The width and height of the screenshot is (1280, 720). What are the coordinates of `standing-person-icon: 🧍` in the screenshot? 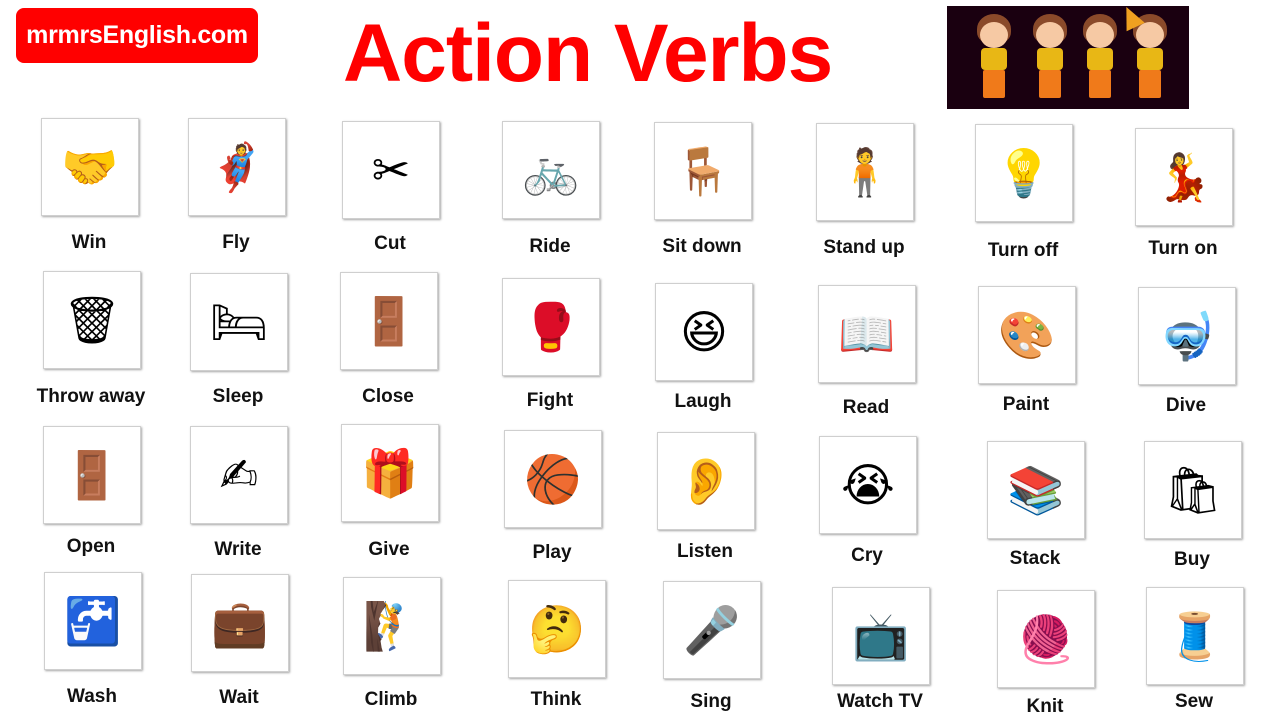 It's located at (865, 172).